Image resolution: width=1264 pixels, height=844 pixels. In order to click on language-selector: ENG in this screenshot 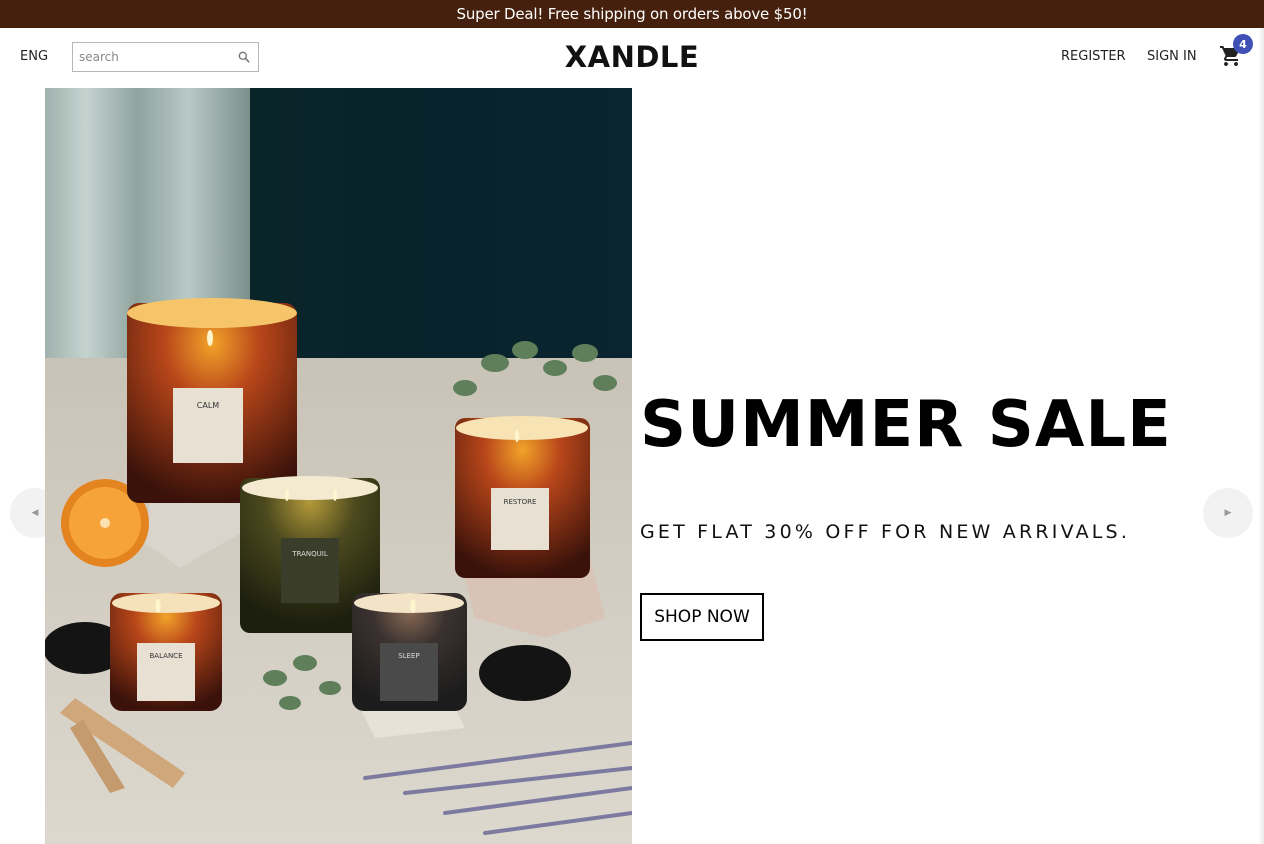, I will do `click(34, 56)`.